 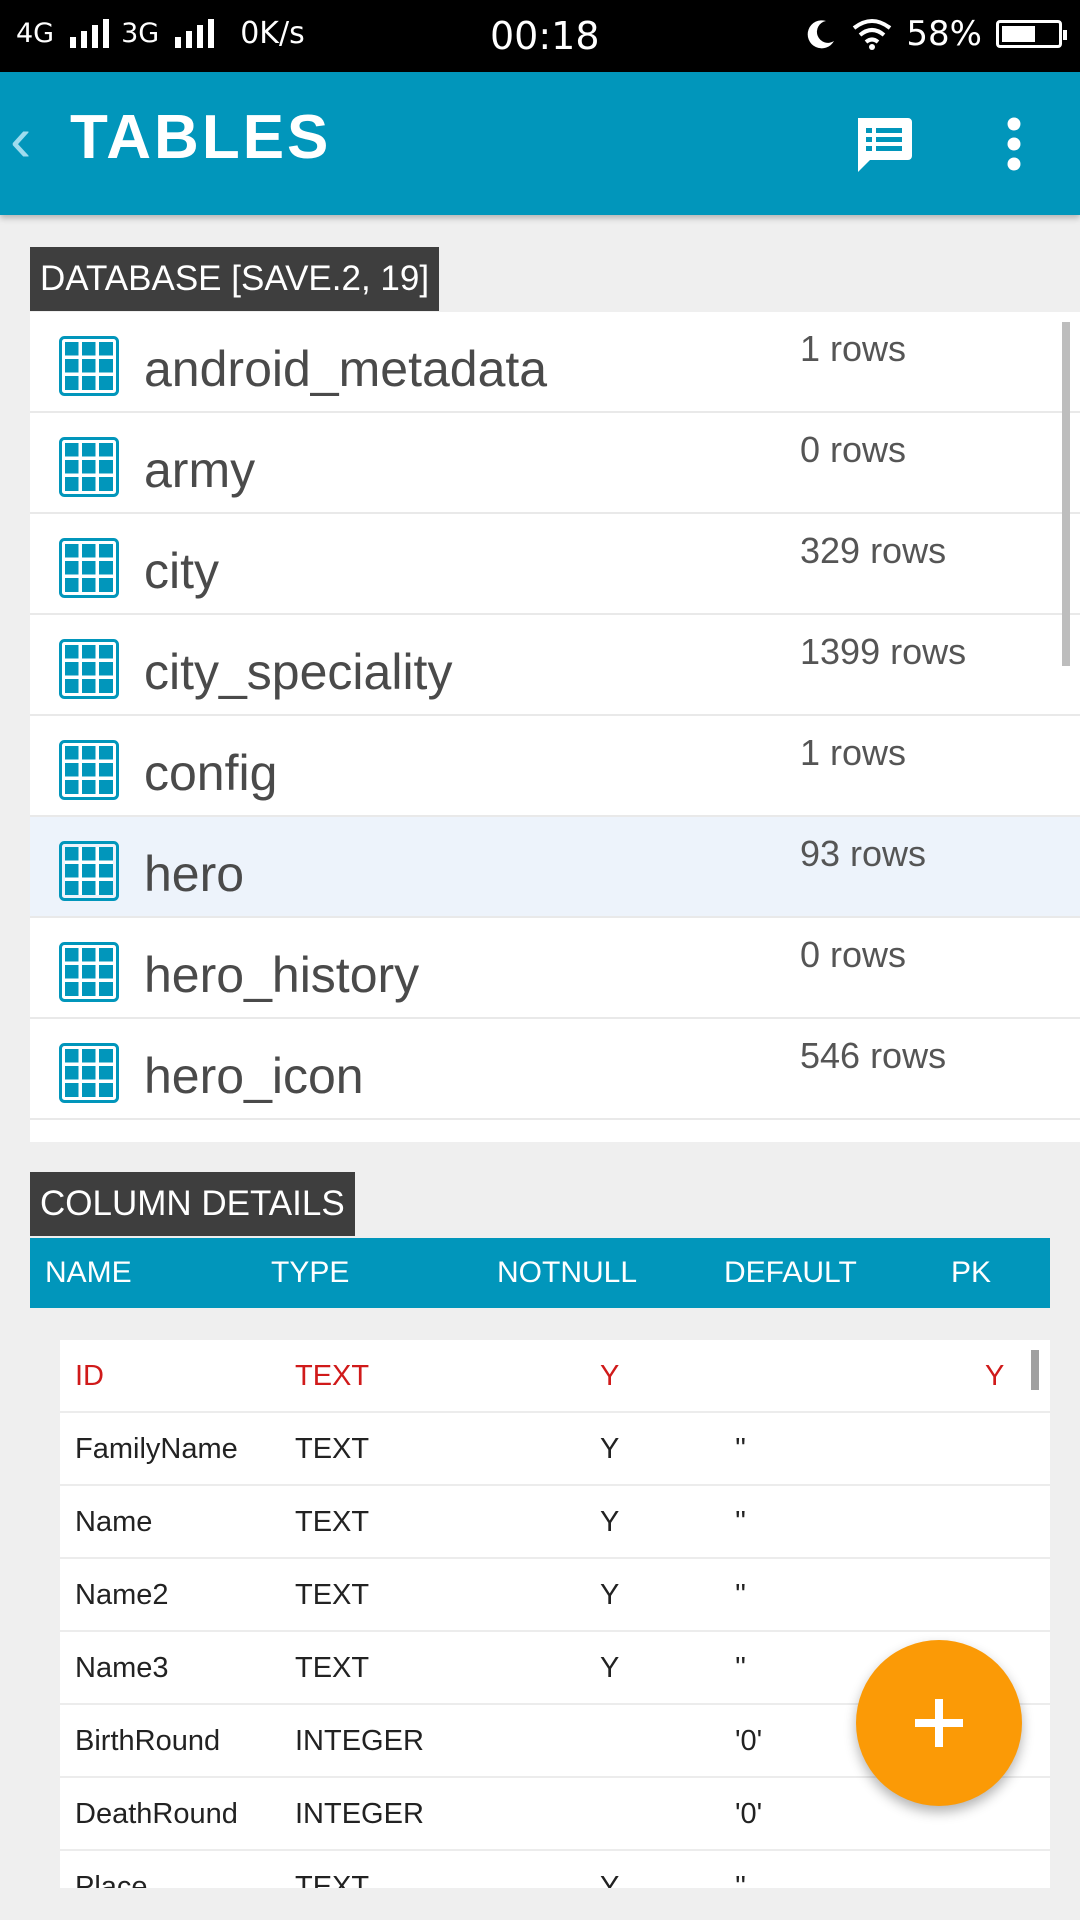 I want to click on header-pk: PK, so click(x=971, y=1272).